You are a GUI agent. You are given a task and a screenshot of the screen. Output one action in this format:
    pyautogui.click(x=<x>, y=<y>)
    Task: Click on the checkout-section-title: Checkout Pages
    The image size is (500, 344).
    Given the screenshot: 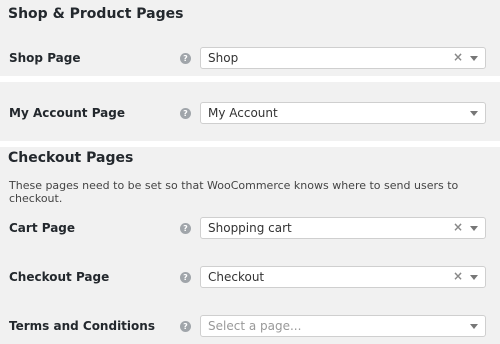 What is the action you would take?
    pyautogui.click(x=71, y=158)
    